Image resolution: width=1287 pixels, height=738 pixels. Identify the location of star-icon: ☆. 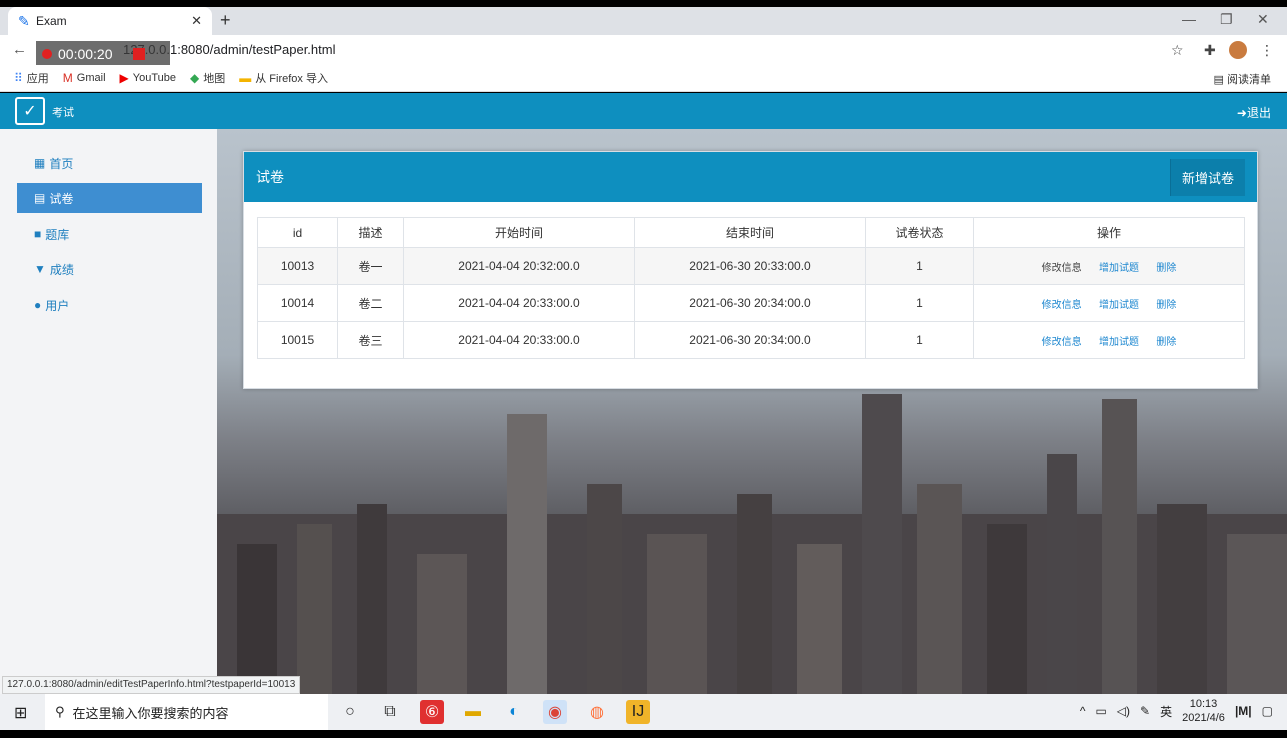
(1177, 50).